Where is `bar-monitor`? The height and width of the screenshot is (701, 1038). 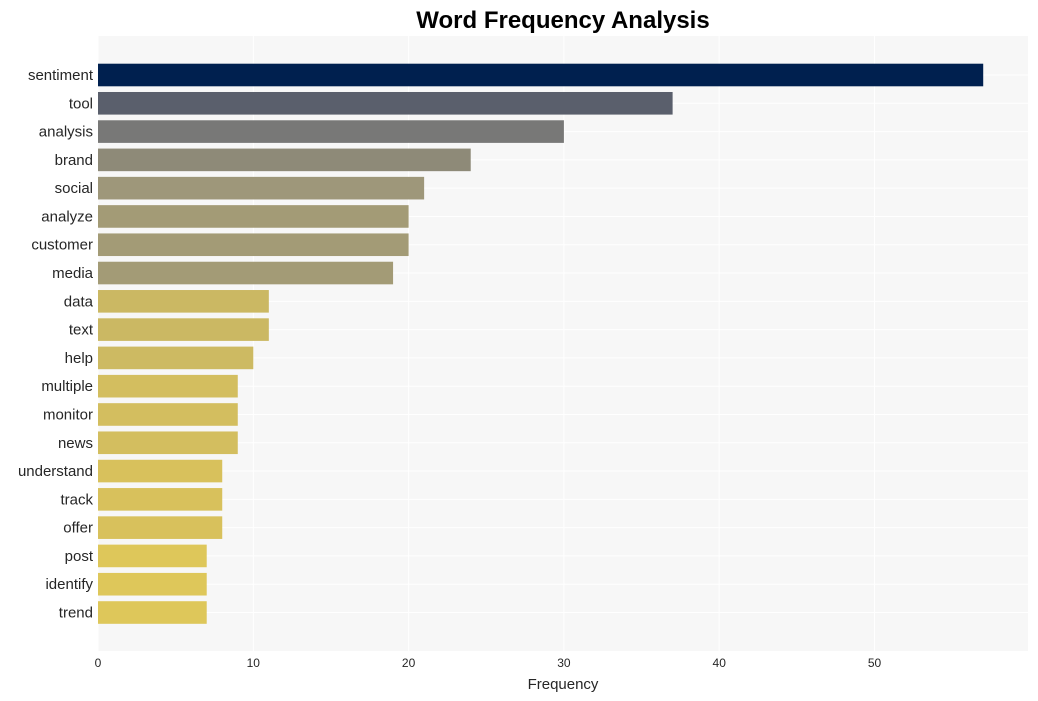 bar-monitor is located at coordinates (168, 414).